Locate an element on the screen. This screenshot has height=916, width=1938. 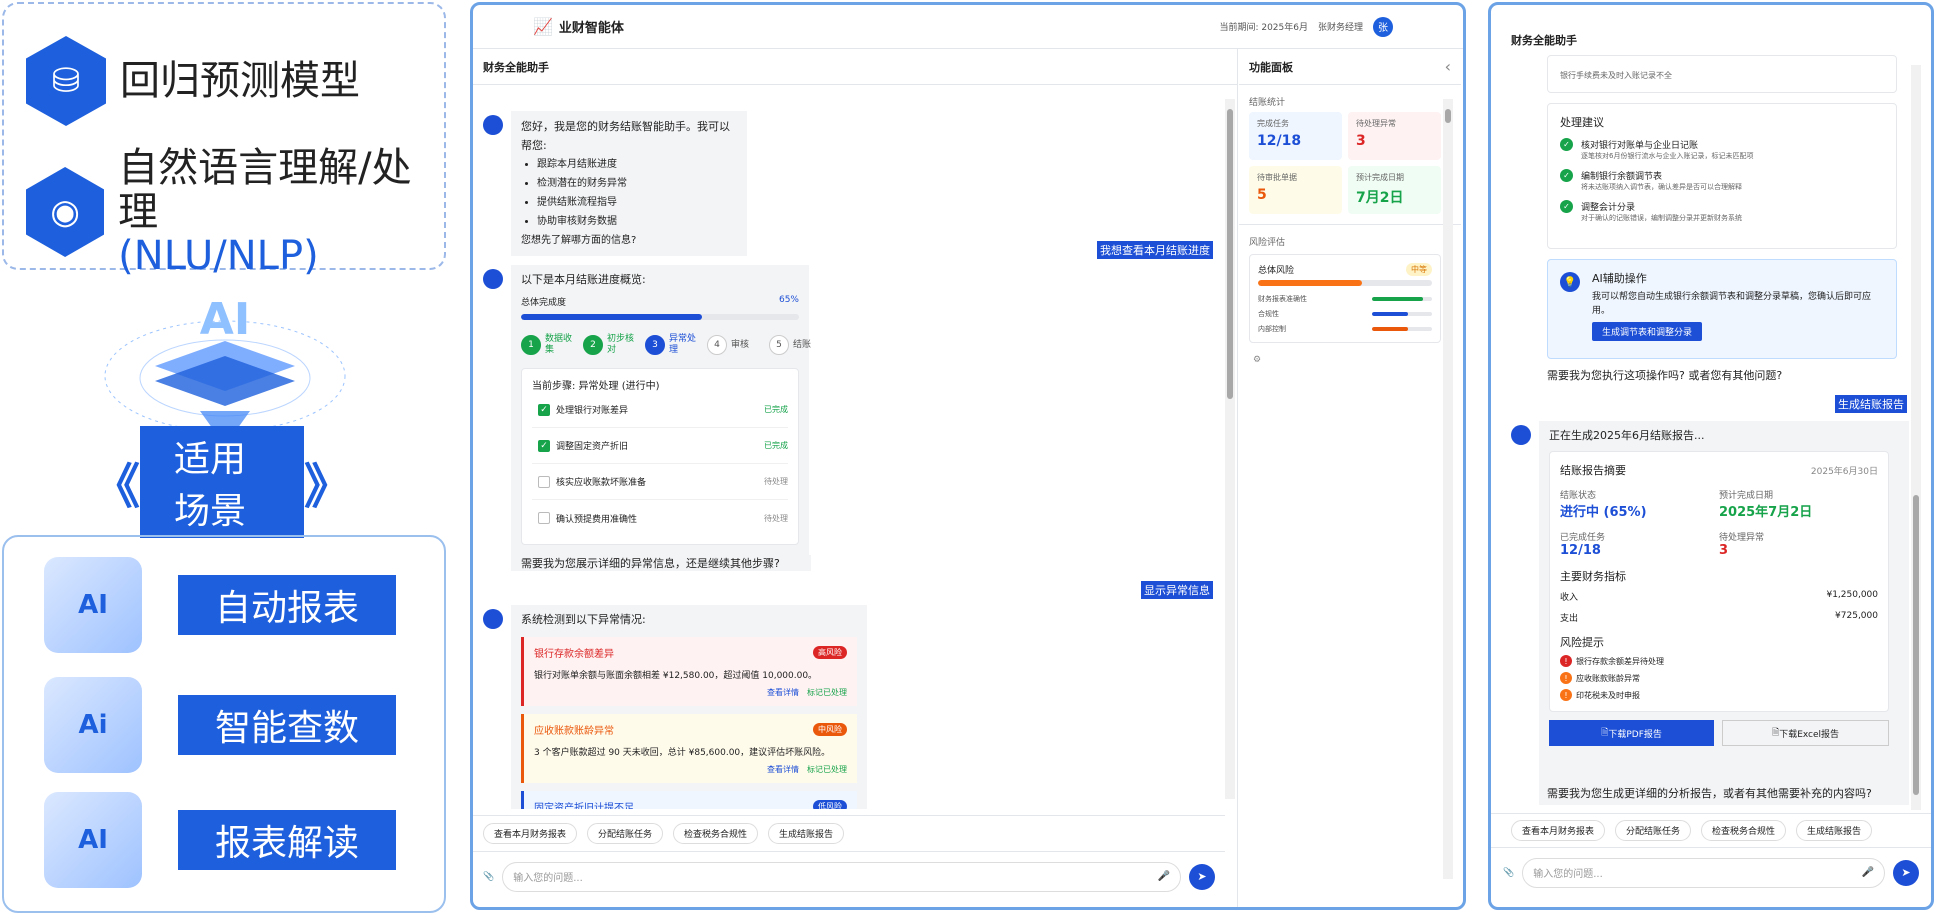
generate-adjustment-button: 生成调节表和调整分录 is located at coordinates (1647, 331).